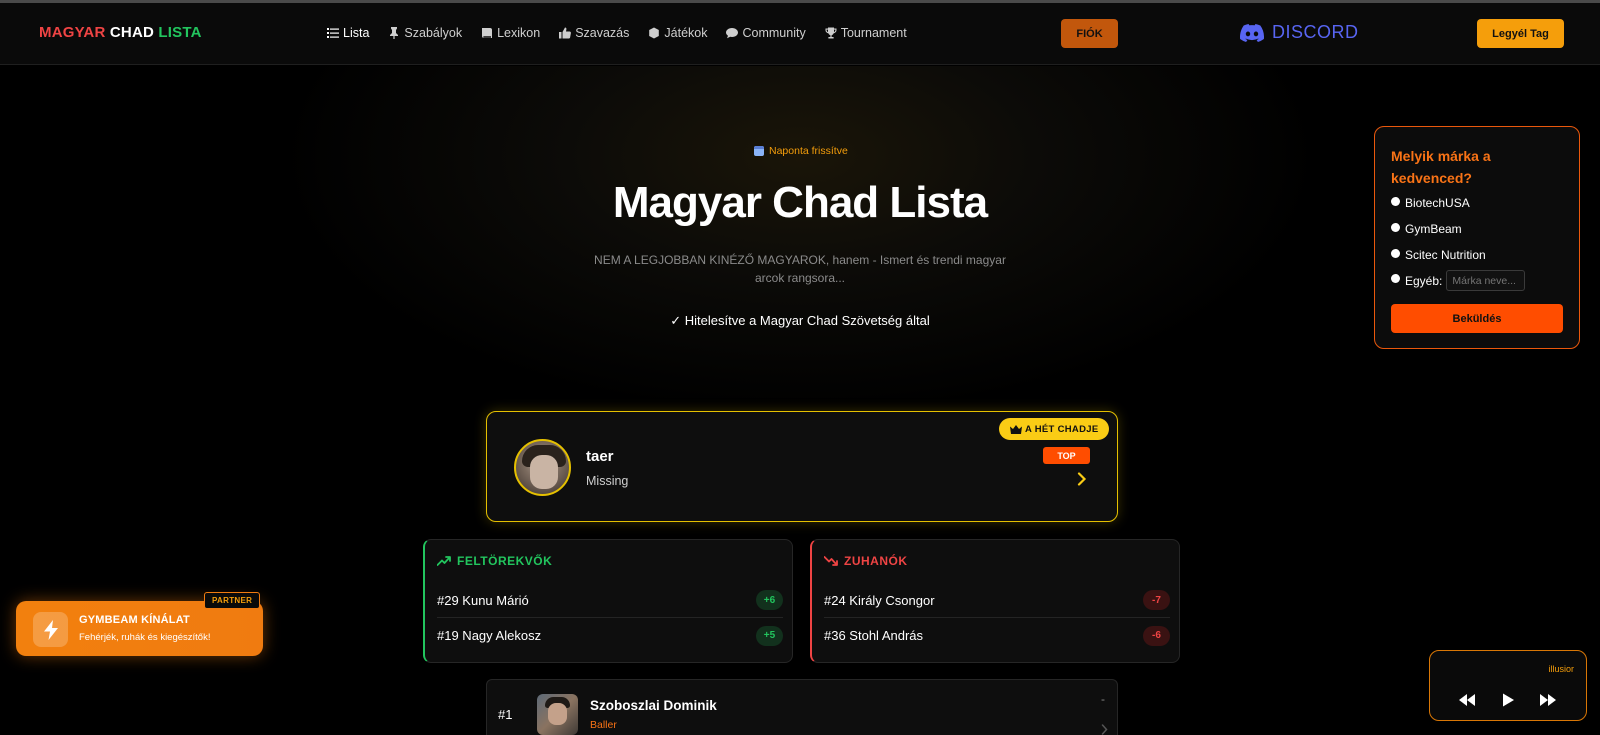 The image size is (1600, 735). Describe the element at coordinates (1103, 699) in the screenshot. I see `rank-change: -` at that location.